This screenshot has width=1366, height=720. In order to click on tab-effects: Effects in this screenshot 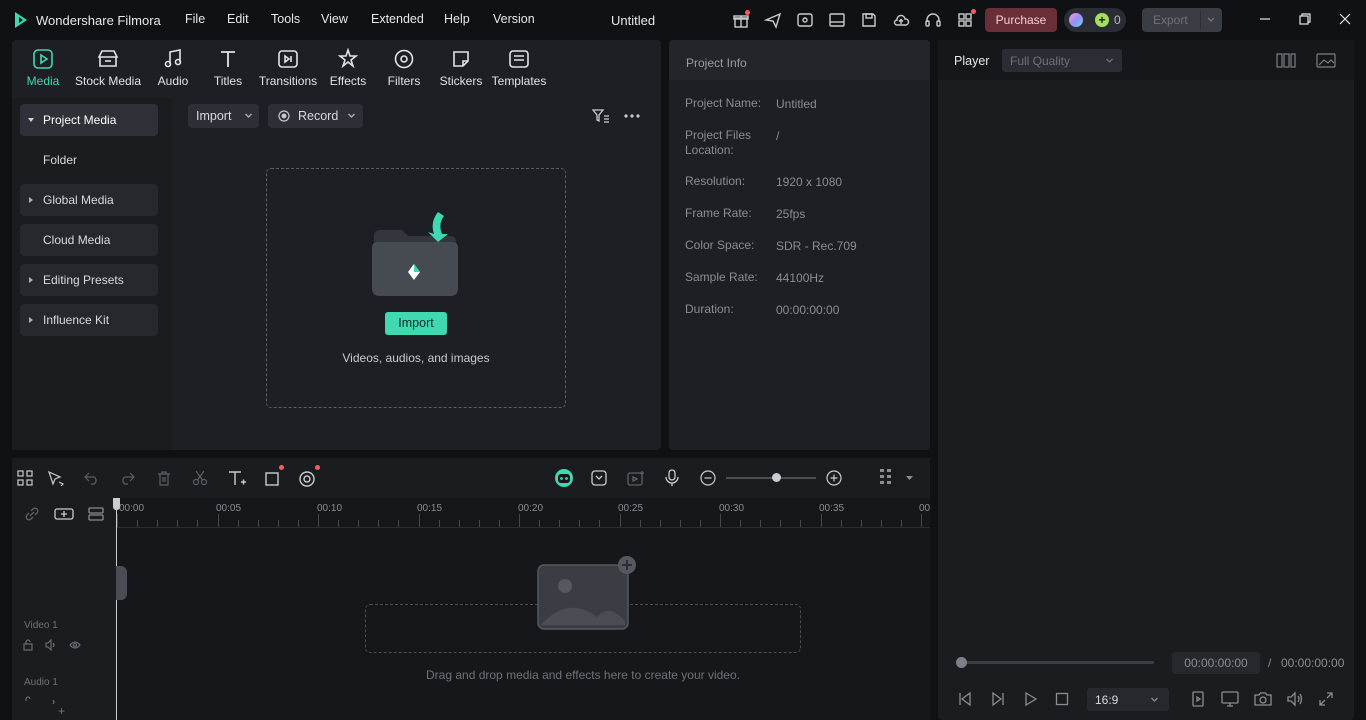, I will do `click(348, 69)`.